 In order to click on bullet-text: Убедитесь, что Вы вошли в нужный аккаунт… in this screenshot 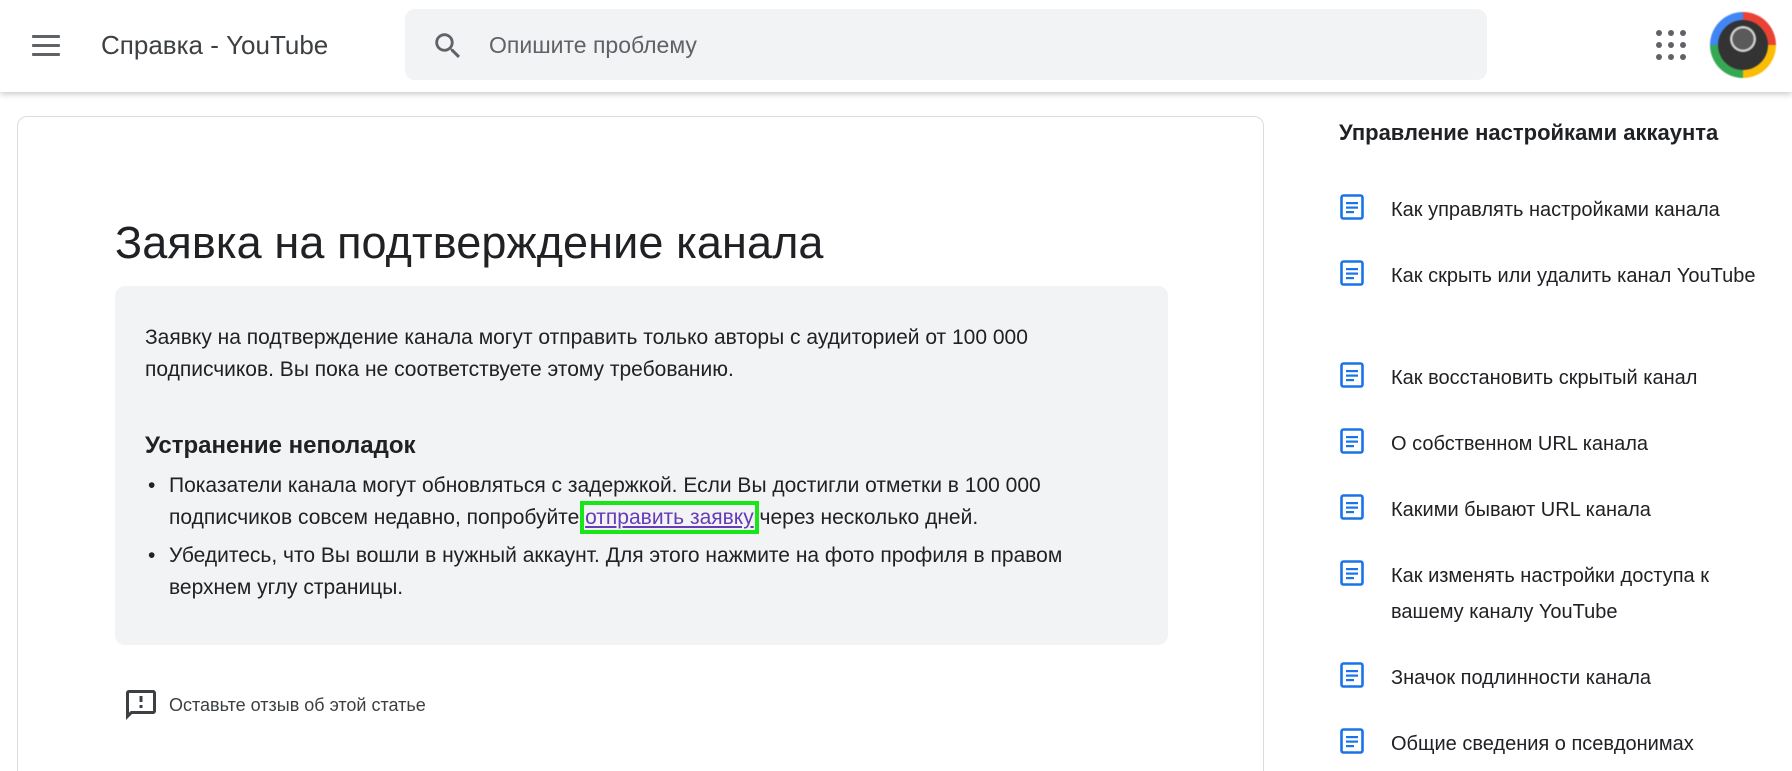, I will do `click(616, 571)`.